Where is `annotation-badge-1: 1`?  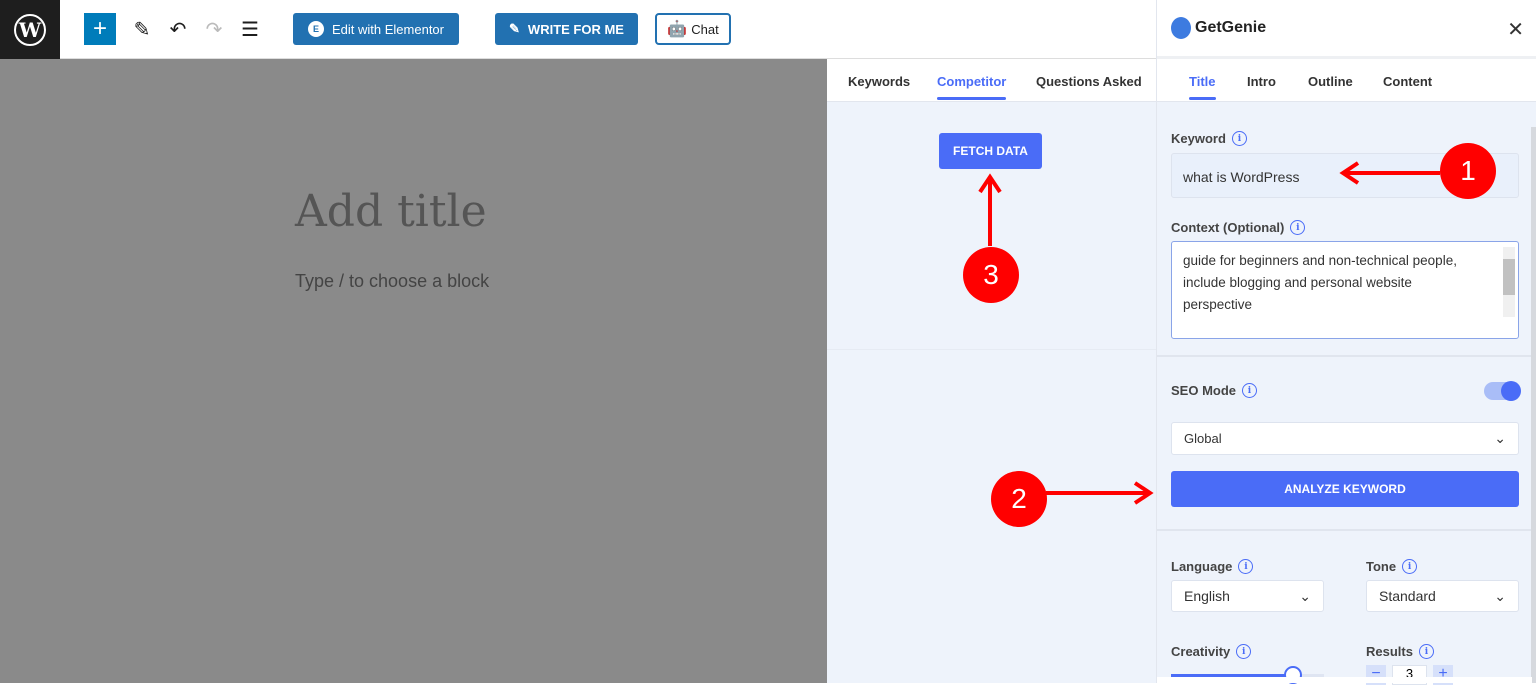
annotation-badge-1: 1 is located at coordinates (1468, 171).